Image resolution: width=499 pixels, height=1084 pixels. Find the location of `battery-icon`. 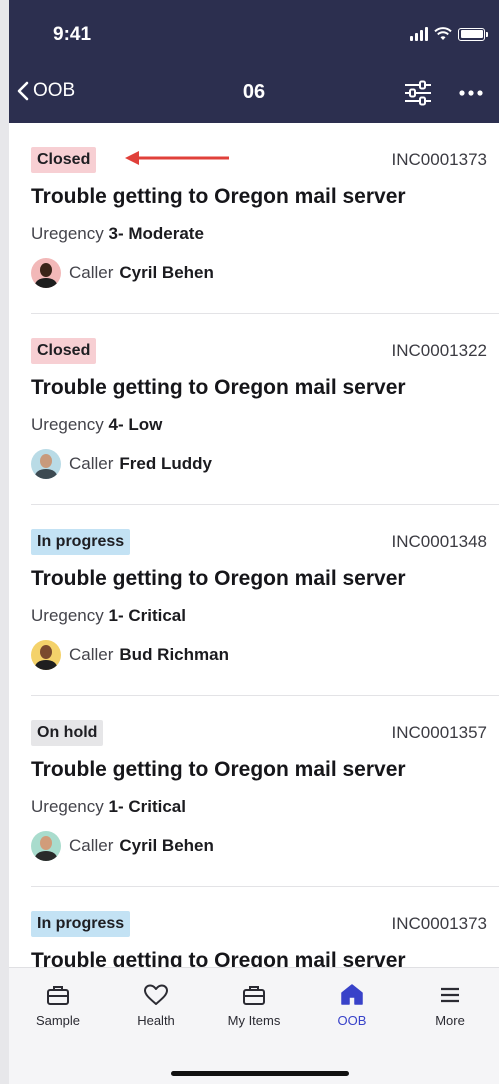

battery-icon is located at coordinates (473, 34).